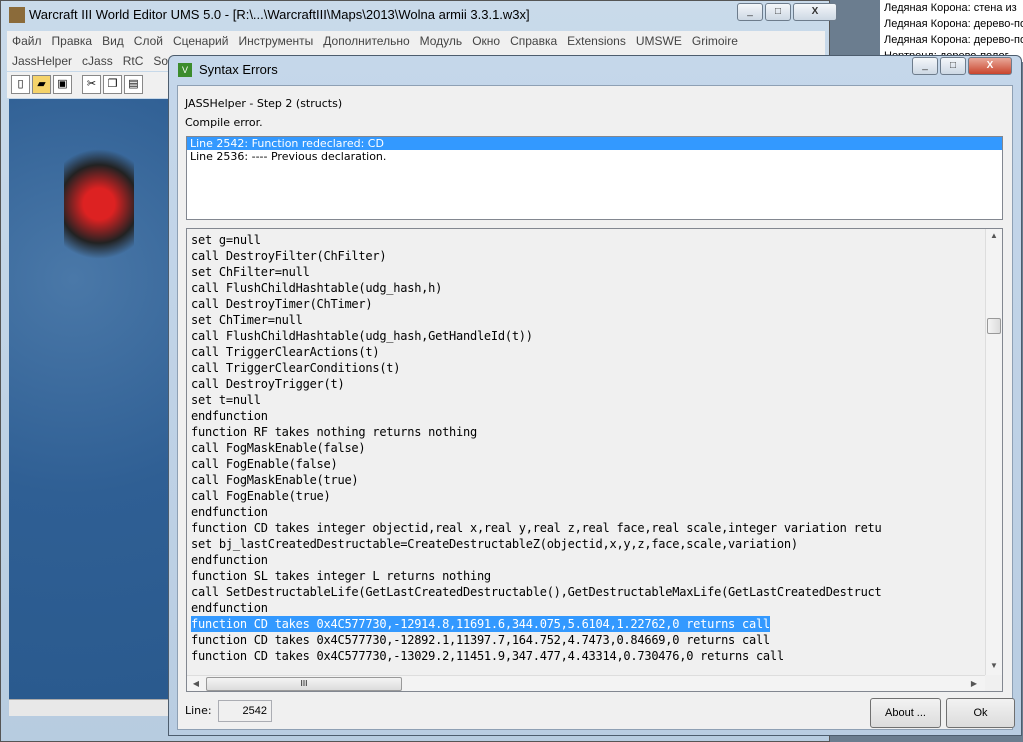 Image resolution: width=1023 pixels, height=742 pixels. I want to click on step-label: JASSHelper - Step 2 (structs), so click(264, 103).